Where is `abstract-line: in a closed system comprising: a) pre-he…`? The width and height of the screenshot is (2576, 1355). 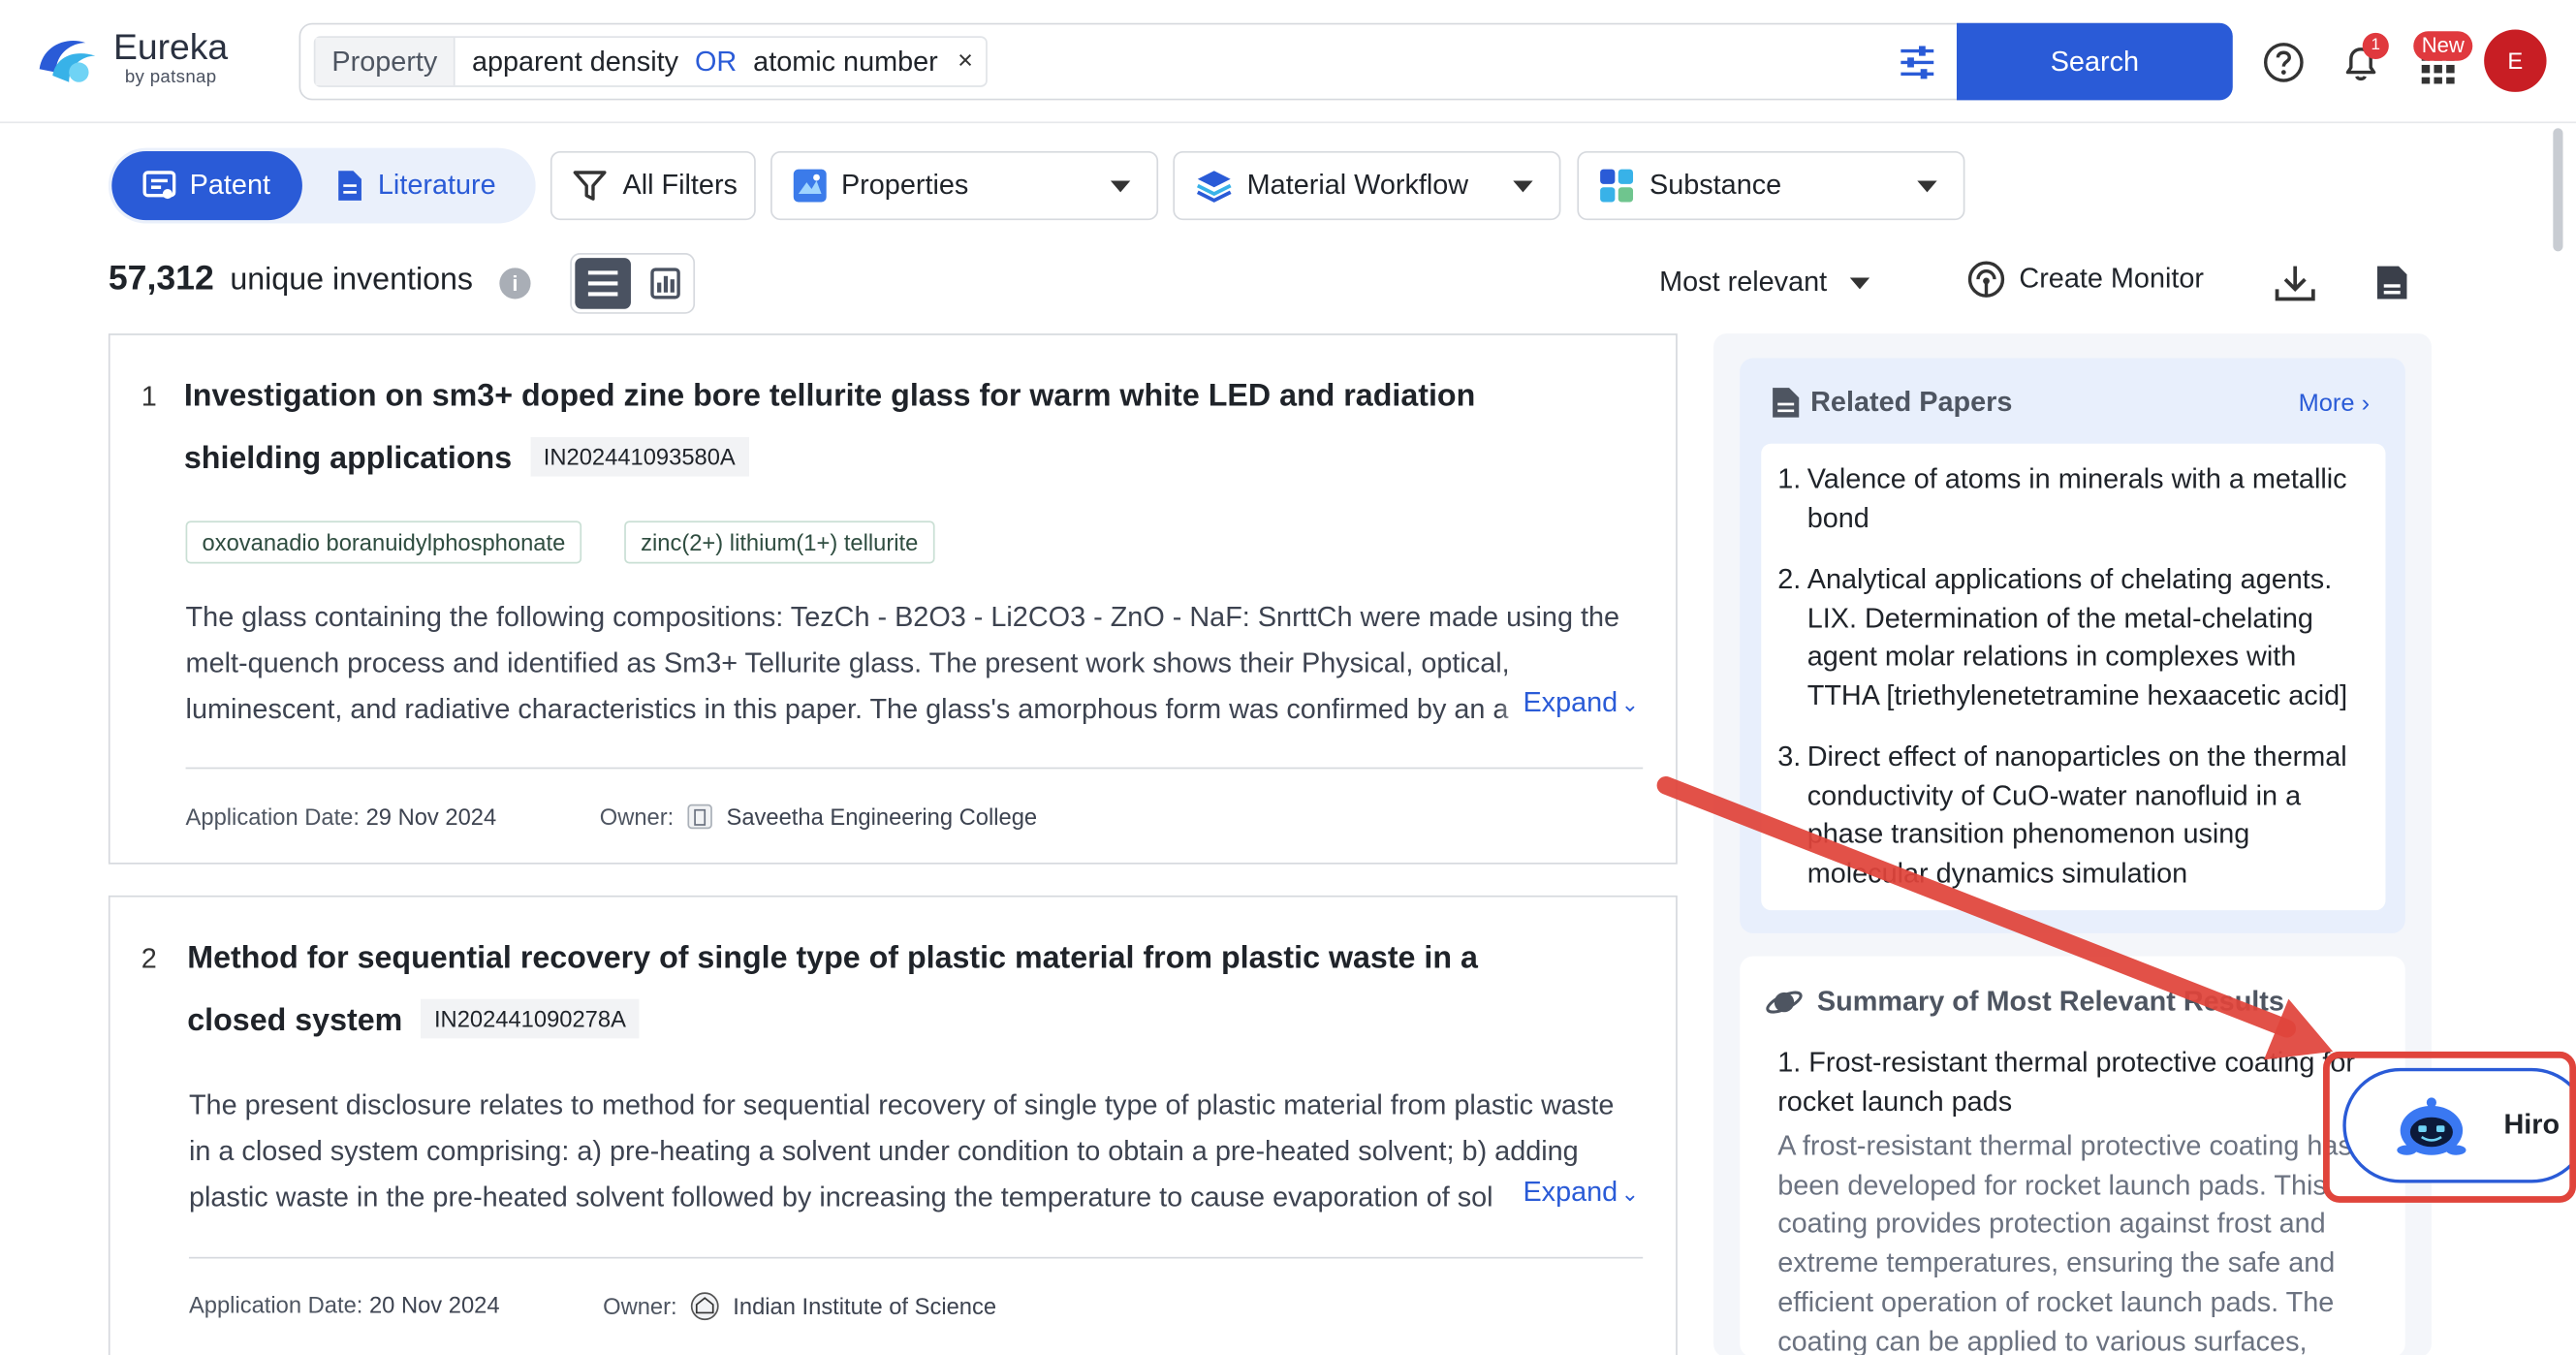
abstract-line: in a closed system comprising: a) pre-he… is located at coordinates (924, 1152).